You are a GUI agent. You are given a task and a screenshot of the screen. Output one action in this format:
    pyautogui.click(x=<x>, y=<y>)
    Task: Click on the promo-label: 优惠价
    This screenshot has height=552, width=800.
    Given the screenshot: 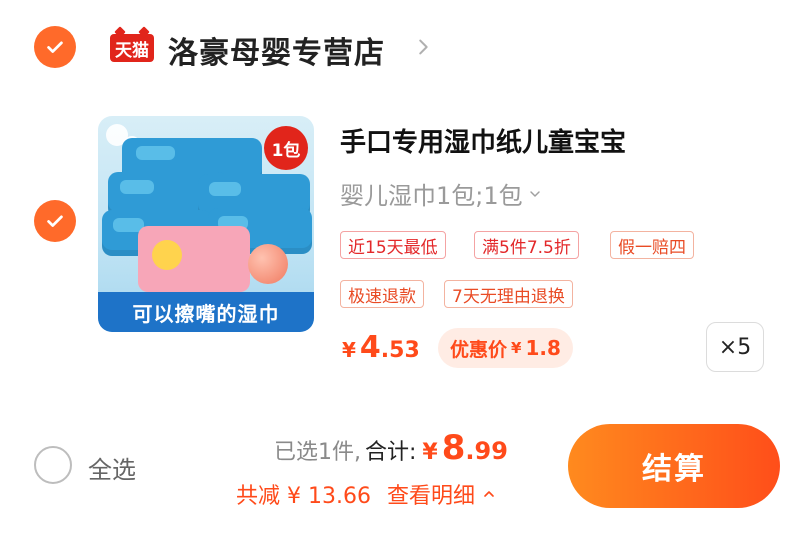 What is the action you would take?
    pyautogui.click(x=479, y=349)
    